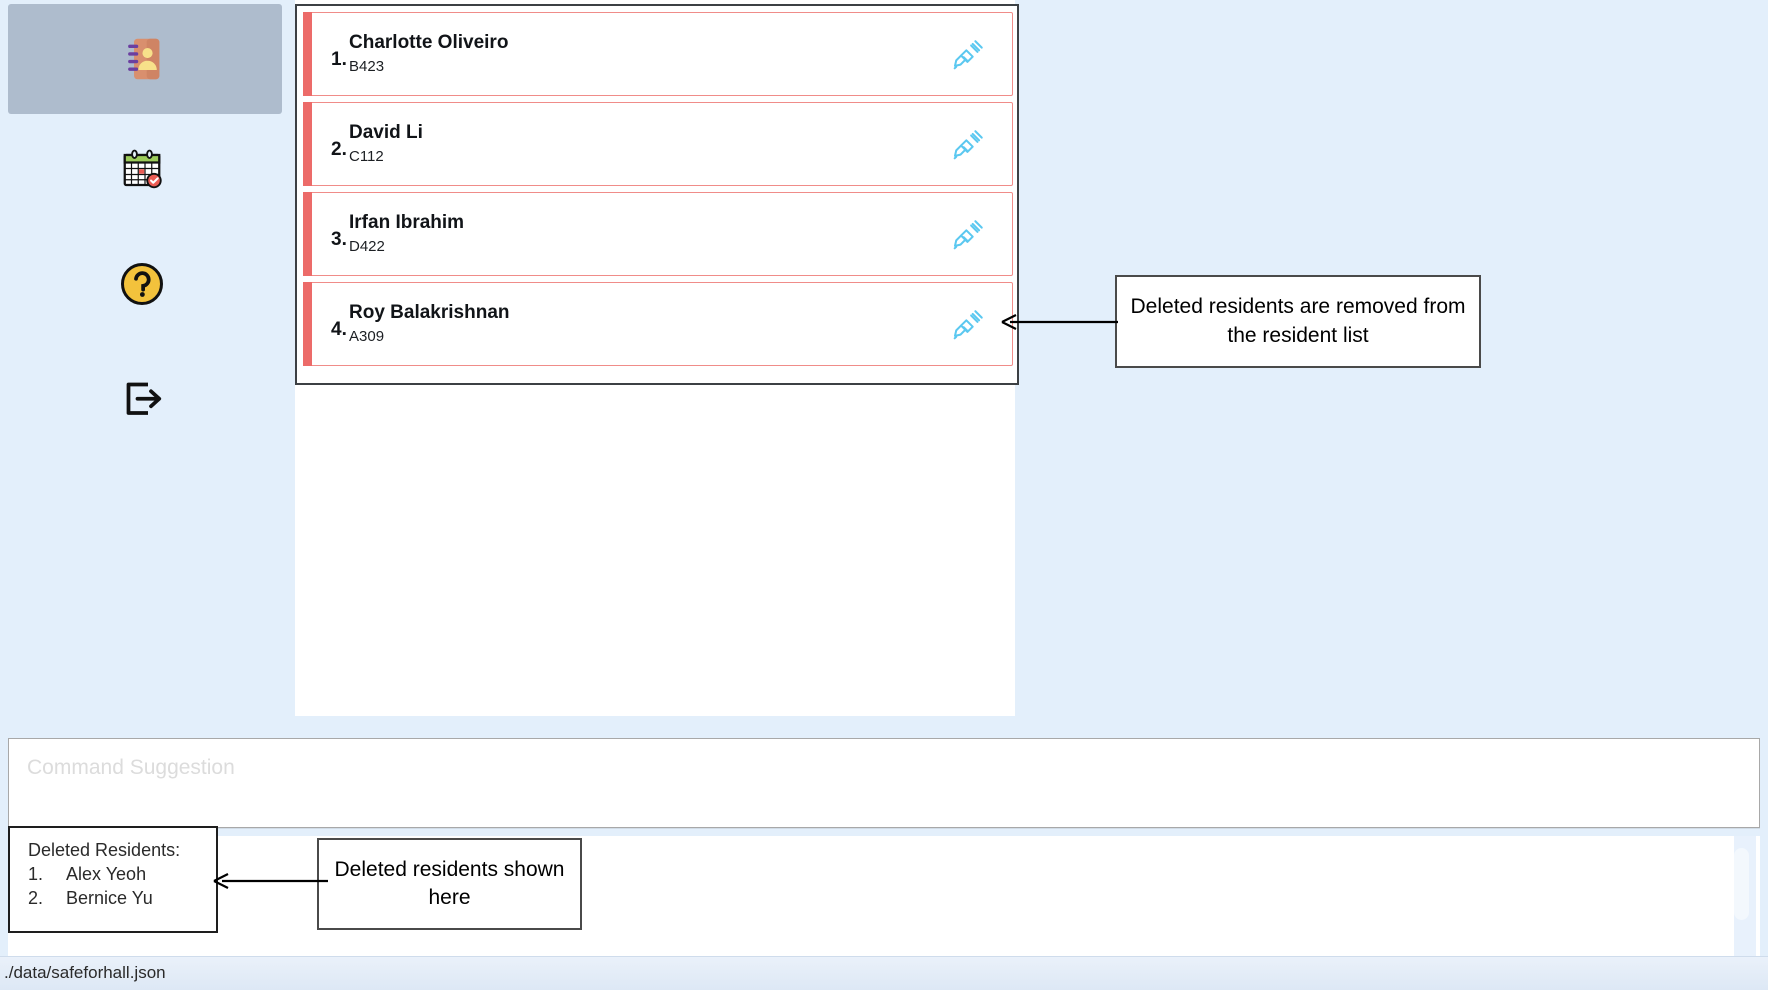 This screenshot has height=990, width=1768. I want to click on resident-room: C112, so click(366, 157).